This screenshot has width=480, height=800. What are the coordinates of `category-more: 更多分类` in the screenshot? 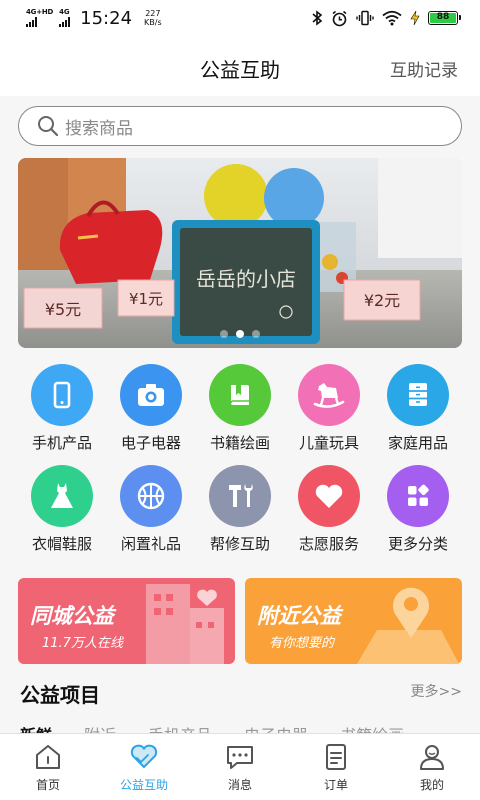 It's located at (418, 509).